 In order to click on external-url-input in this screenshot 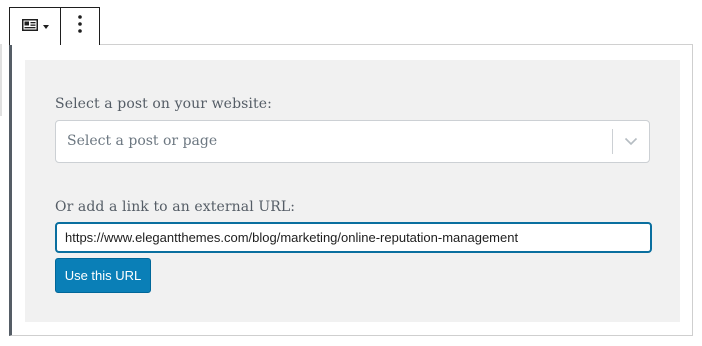, I will do `click(353, 237)`.